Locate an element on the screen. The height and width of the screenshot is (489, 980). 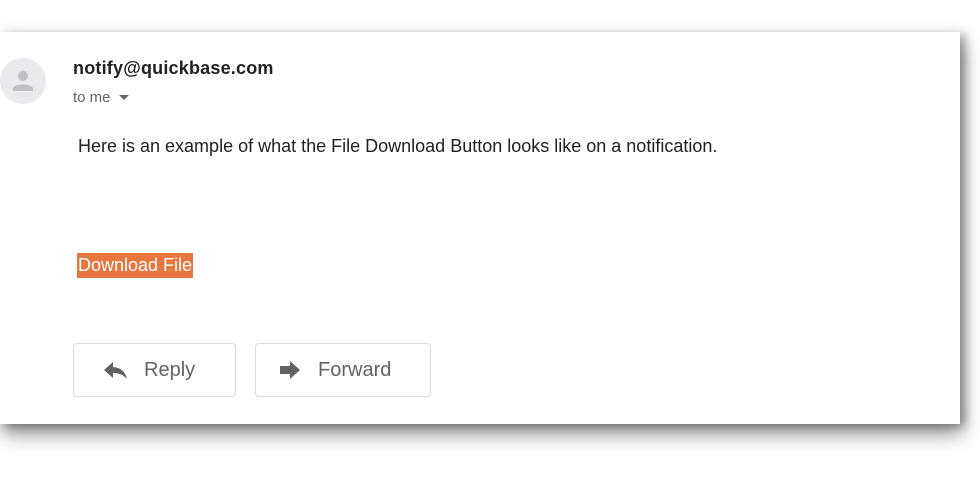
recipient-label: to me is located at coordinates (92, 97).